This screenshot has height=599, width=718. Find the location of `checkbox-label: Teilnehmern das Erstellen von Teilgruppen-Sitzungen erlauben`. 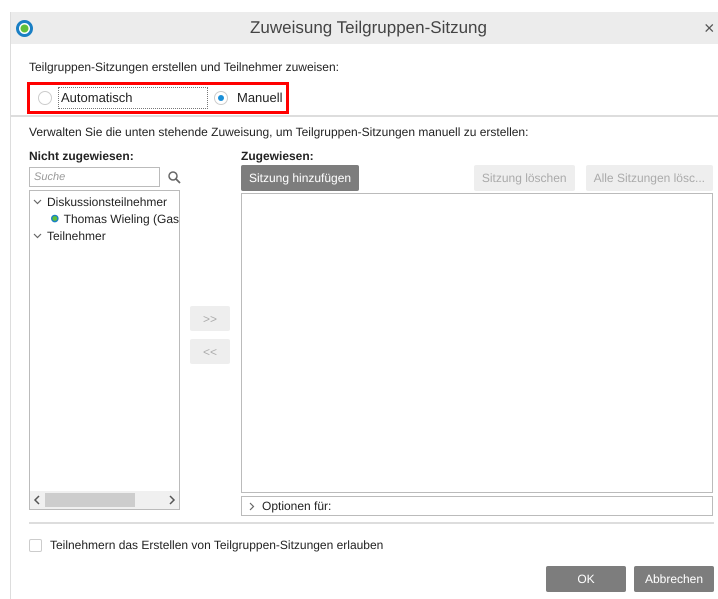

checkbox-label: Teilnehmern das Erstellen von Teilgruppen-Sitzungen erlauben is located at coordinates (217, 545).